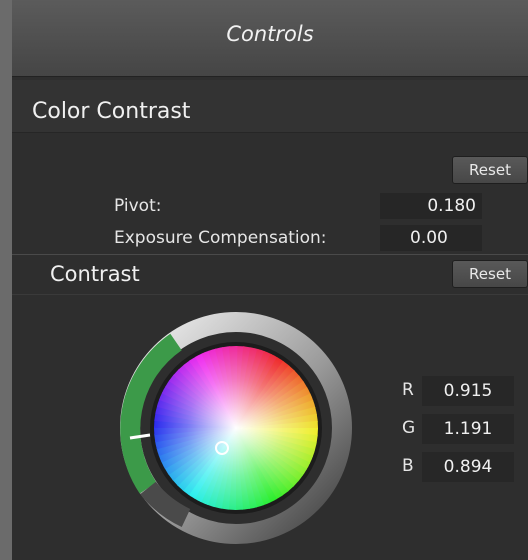 The height and width of the screenshot is (560, 528). What do you see at coordinates (468, 429) in the screenshot?
I see `g-value-field: 1.191` at bounding box center [468, 429].